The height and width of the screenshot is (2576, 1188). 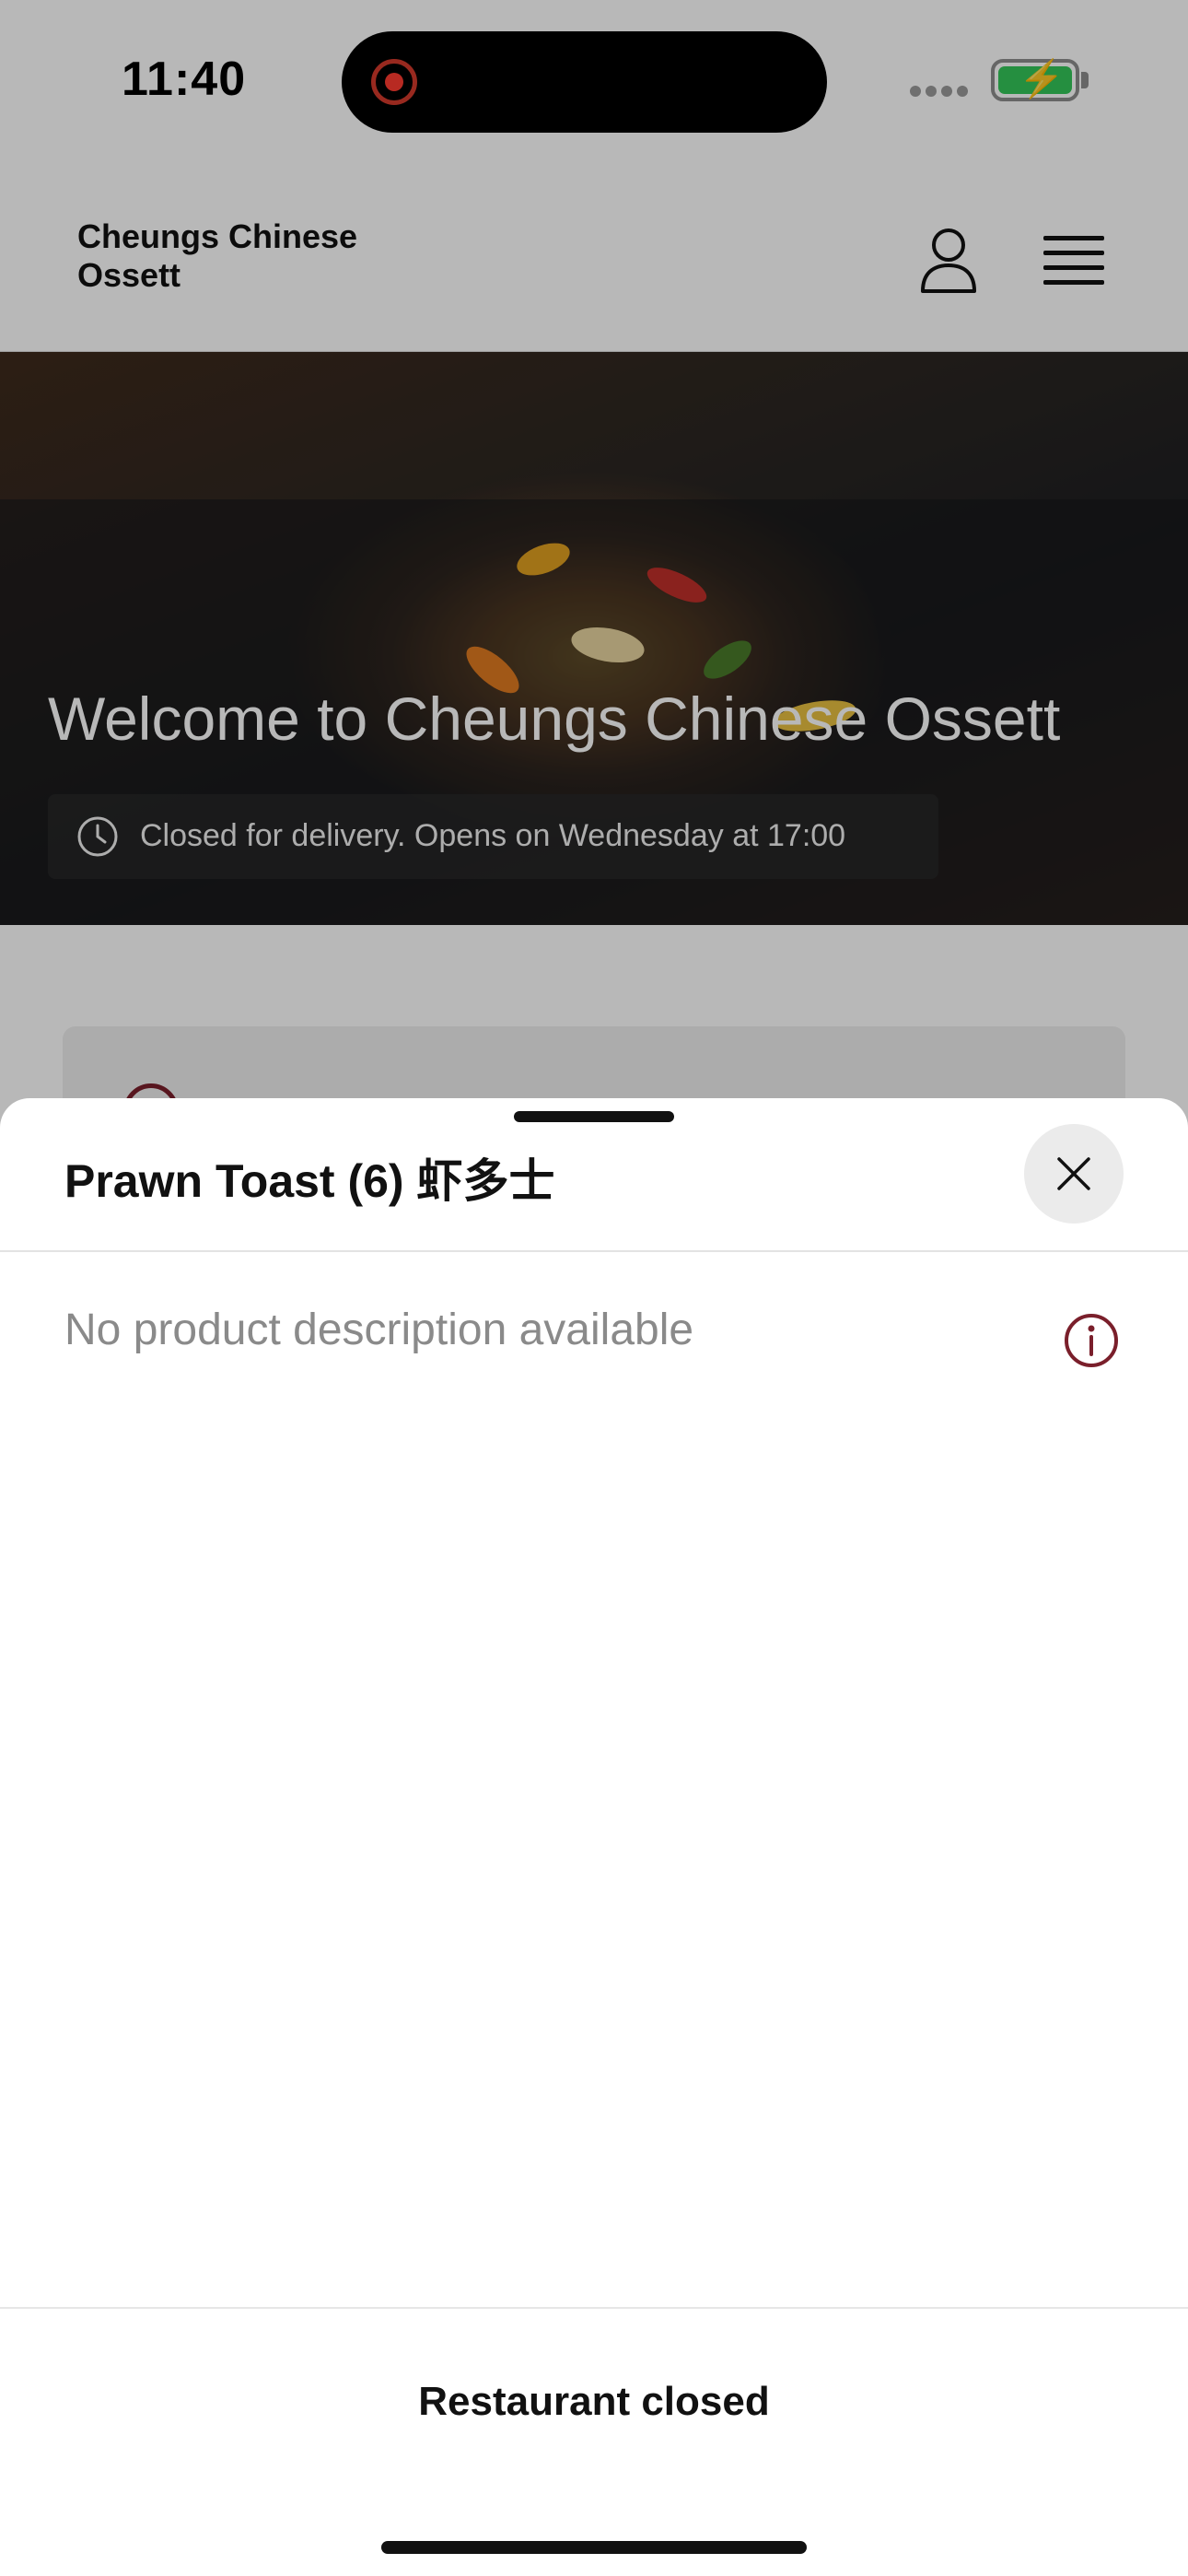 I want to click on product-description: No product description available, so click(x=379, y=1330).